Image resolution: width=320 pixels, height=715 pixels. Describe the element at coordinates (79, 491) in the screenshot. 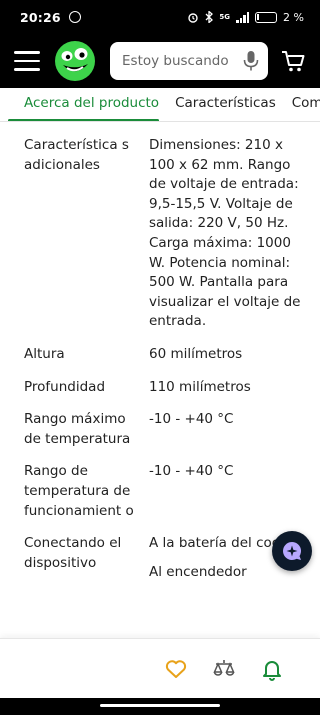

I see `spec-label: Rango de temperatura de funcionamient o` at that location.